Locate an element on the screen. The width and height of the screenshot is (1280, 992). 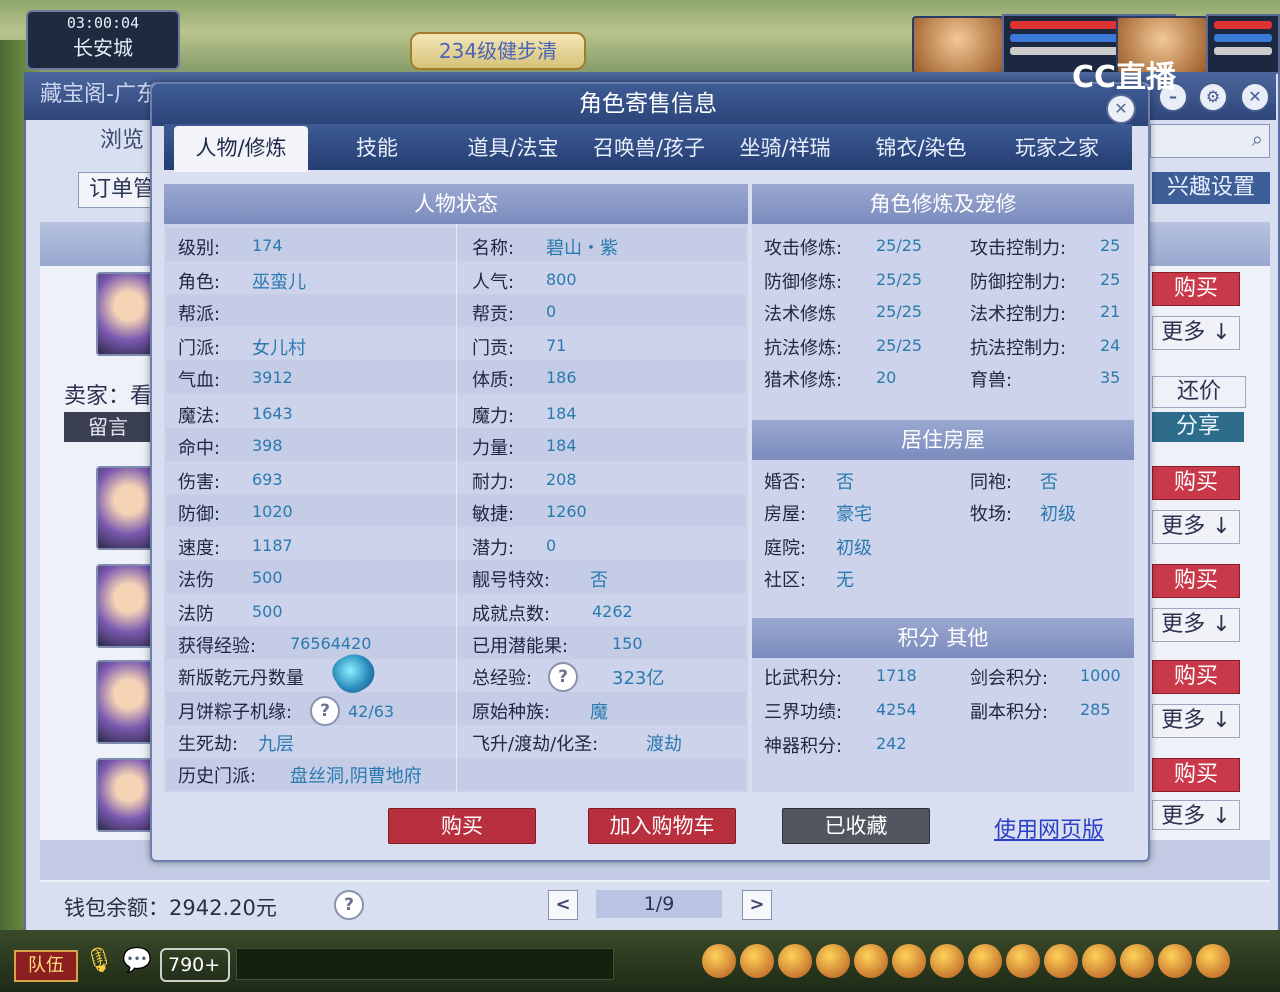
stat-value: 1187 is located at coordinates (272, 545).